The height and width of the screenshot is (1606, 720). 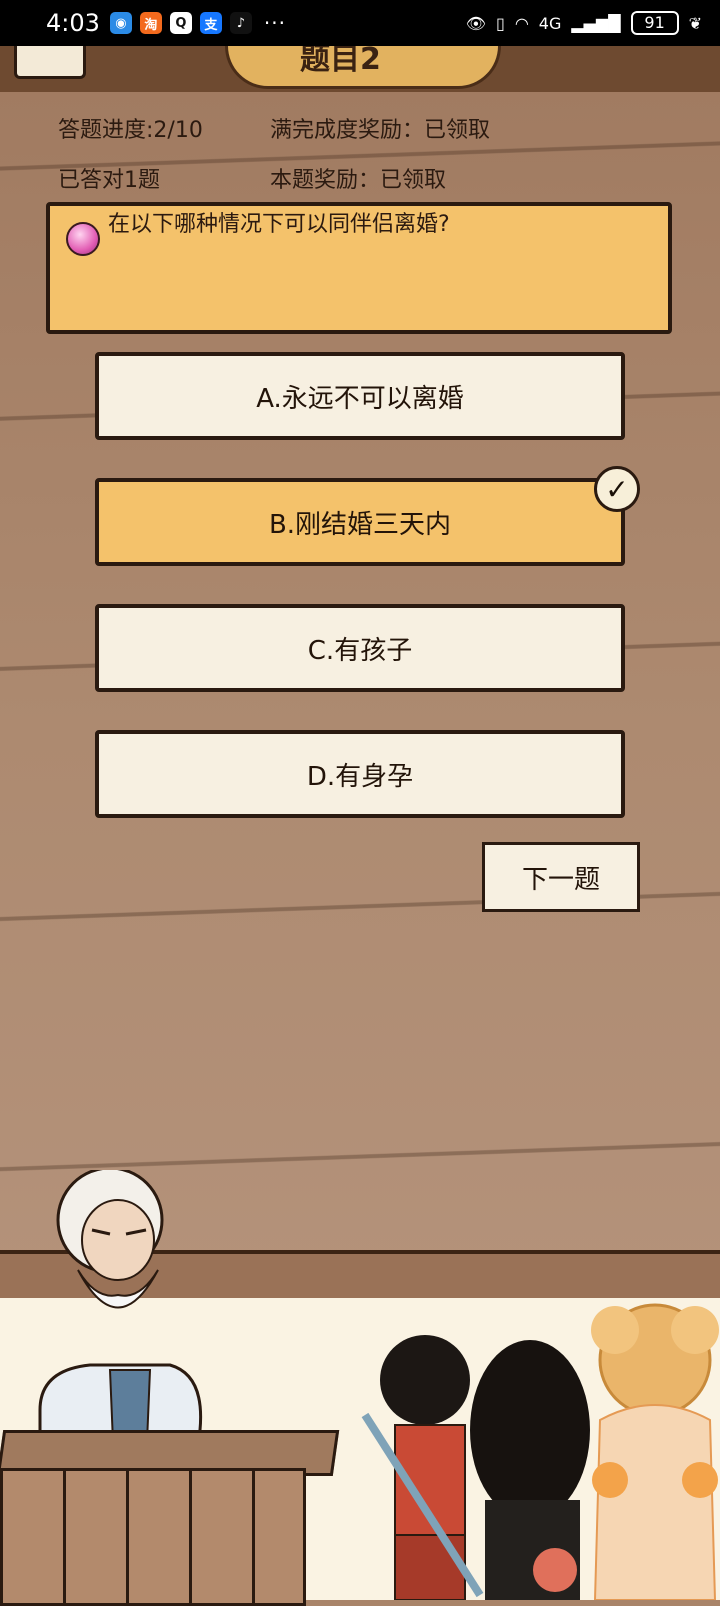 I want to click on status-time: 4:03, so click(x=73, y=23).